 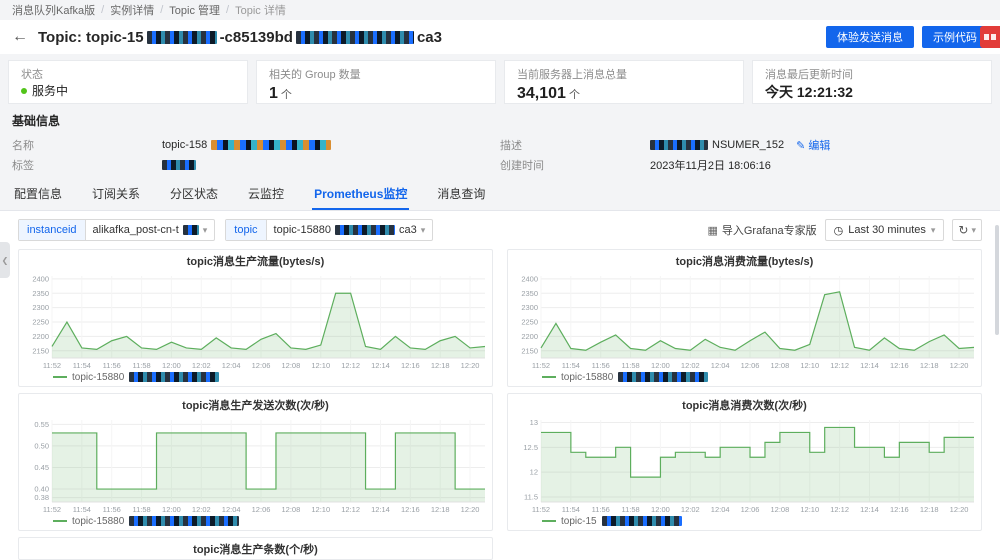 What do you see at coordinates (23, 146) in the screenshot?
I see `info-label: 名称` at bounding box center [23, 146].